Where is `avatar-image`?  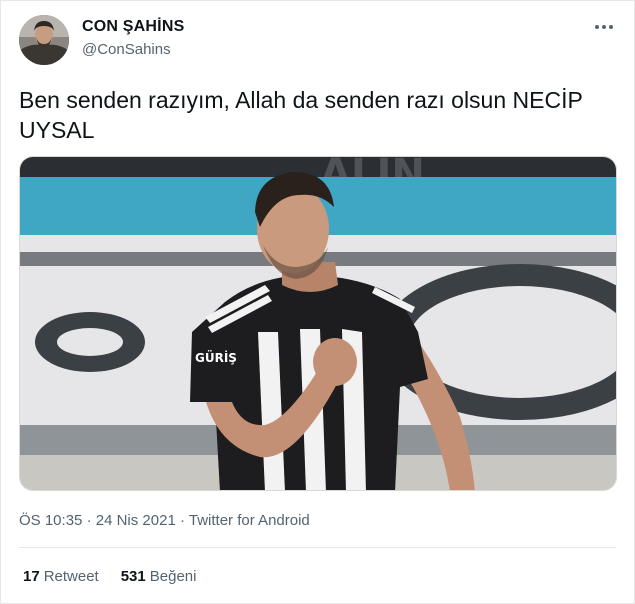 avatar-image is located at coordinates (44, 40).